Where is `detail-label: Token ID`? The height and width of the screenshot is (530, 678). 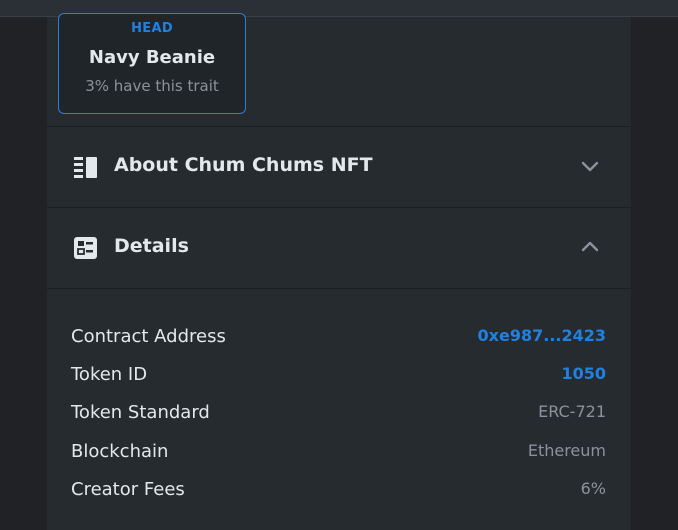 detail-label: Token ID is located at coordinates (109, 374).